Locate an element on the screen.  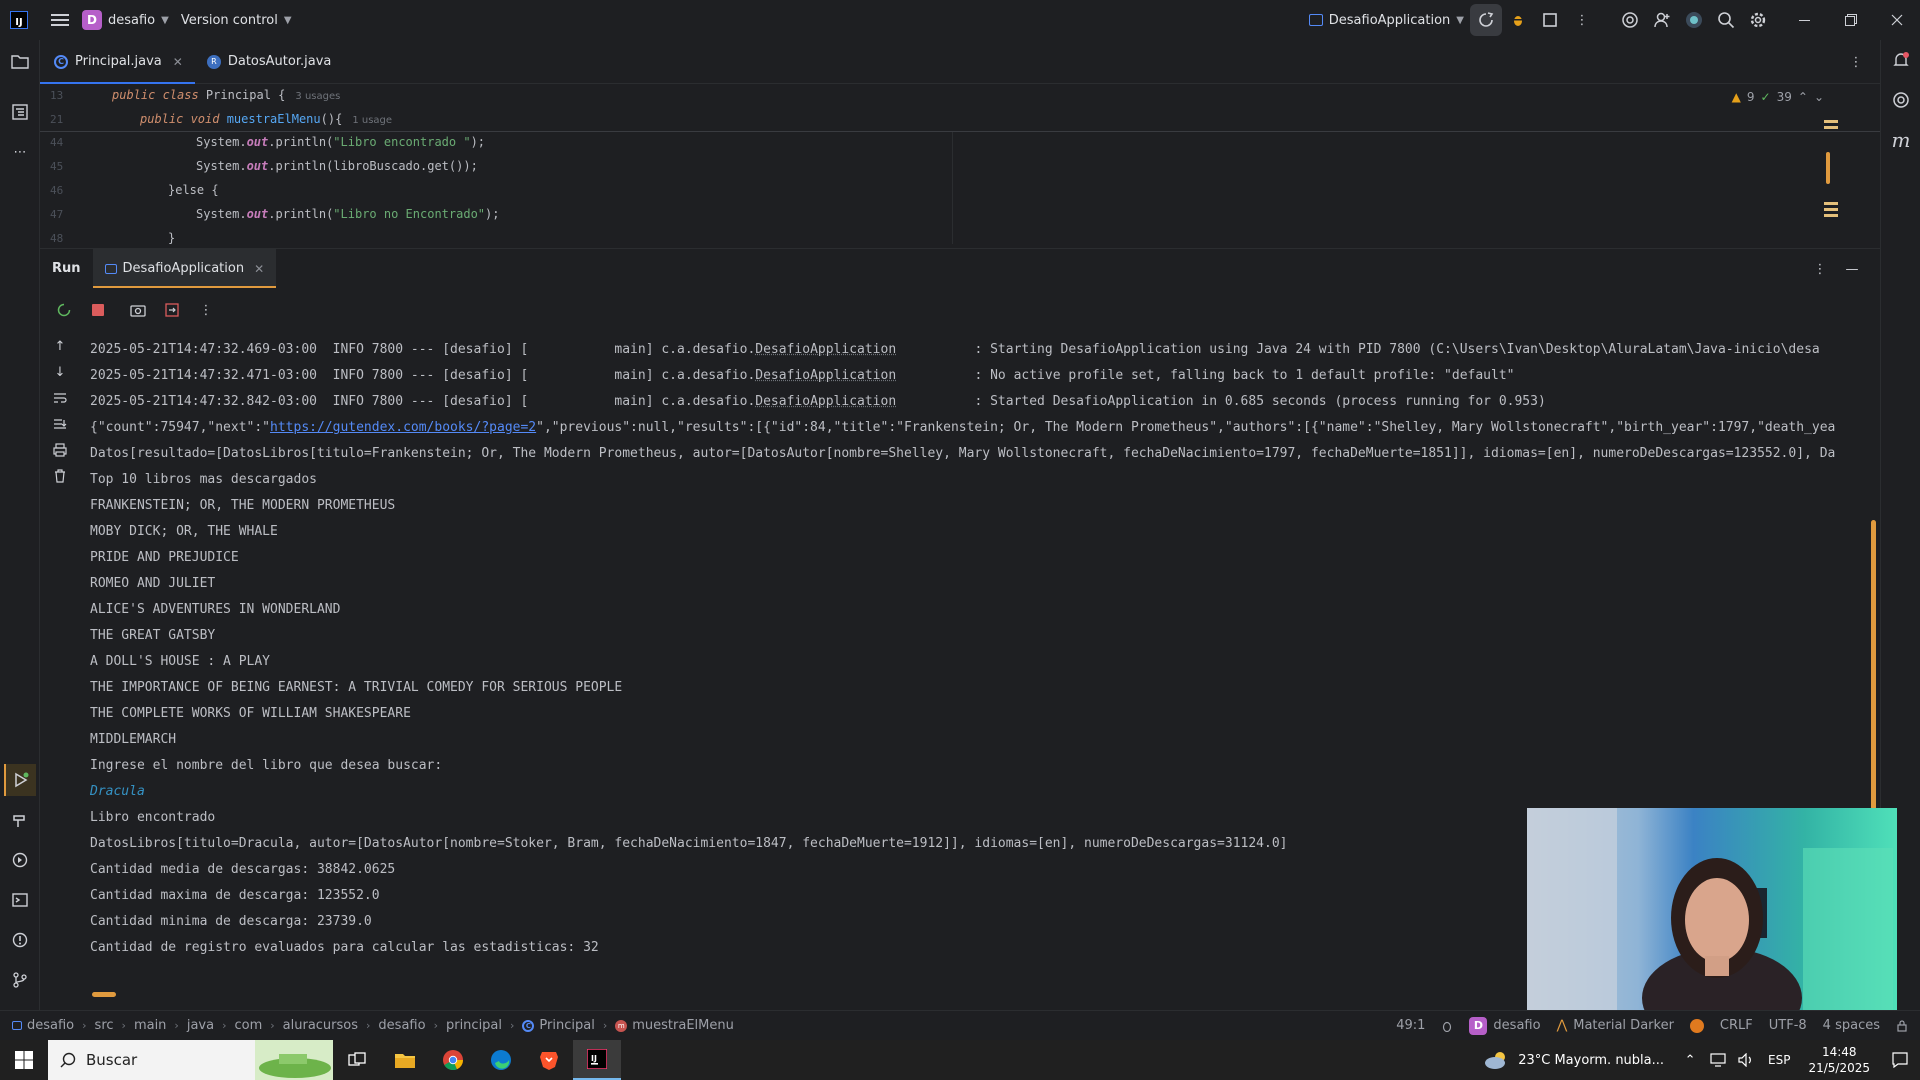
inspection-widget: ▲ 9 ✓ 39 ⌃ ⌄ is located at coordinates (1778, 97).